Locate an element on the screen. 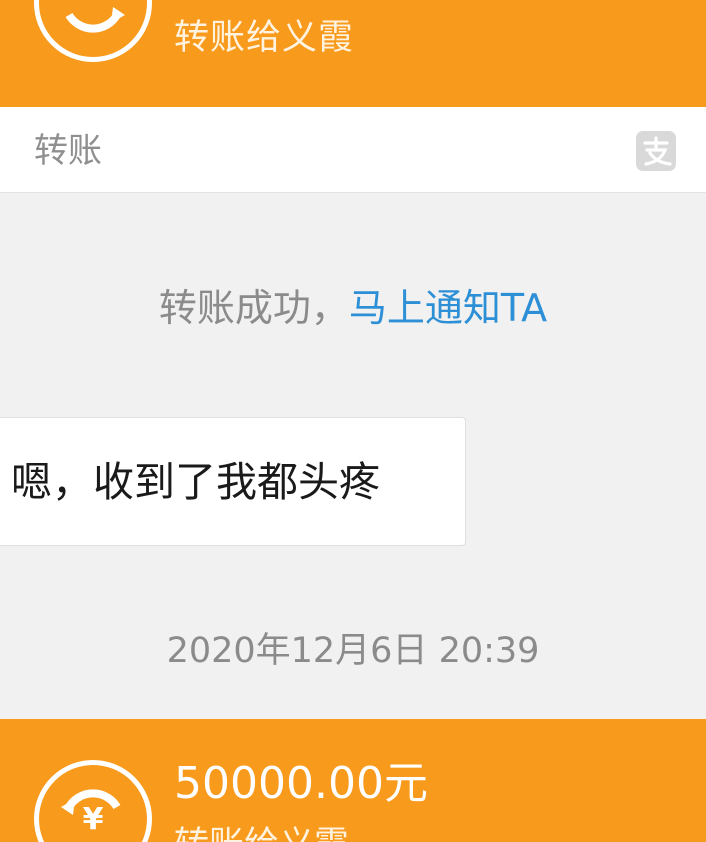 Image resolution: width=706 pixels, height=842 pixels. yuan-exchange-icon is located at coordinates (93, 31).